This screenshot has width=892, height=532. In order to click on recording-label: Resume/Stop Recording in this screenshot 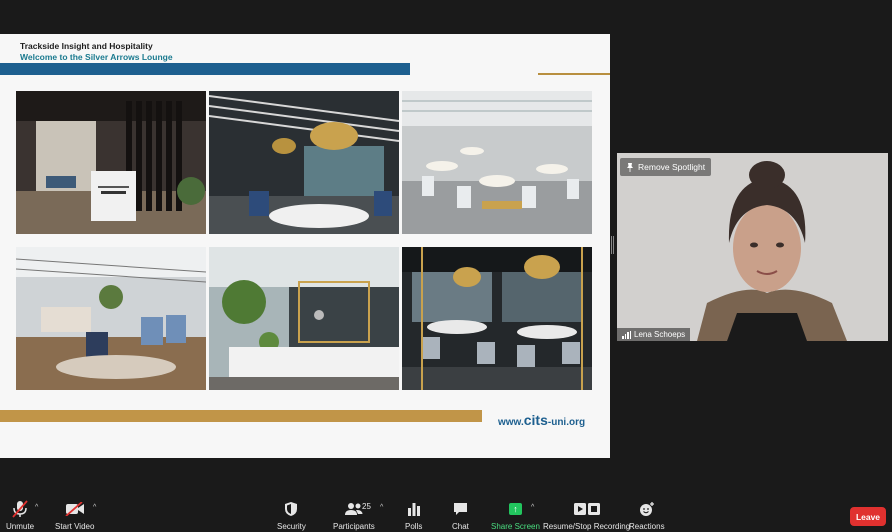, I will do `click(587, 526)`.